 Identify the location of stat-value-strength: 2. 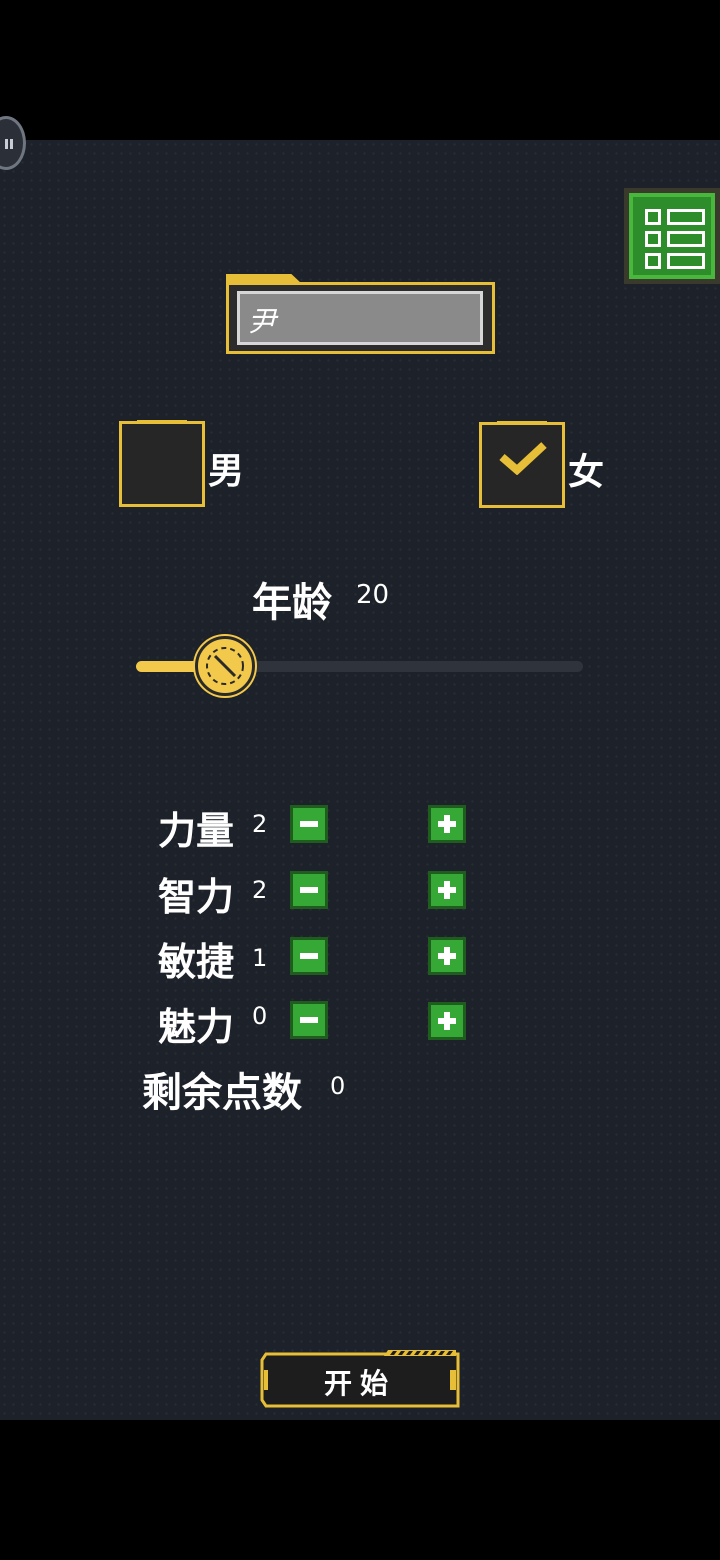
(260, 824).